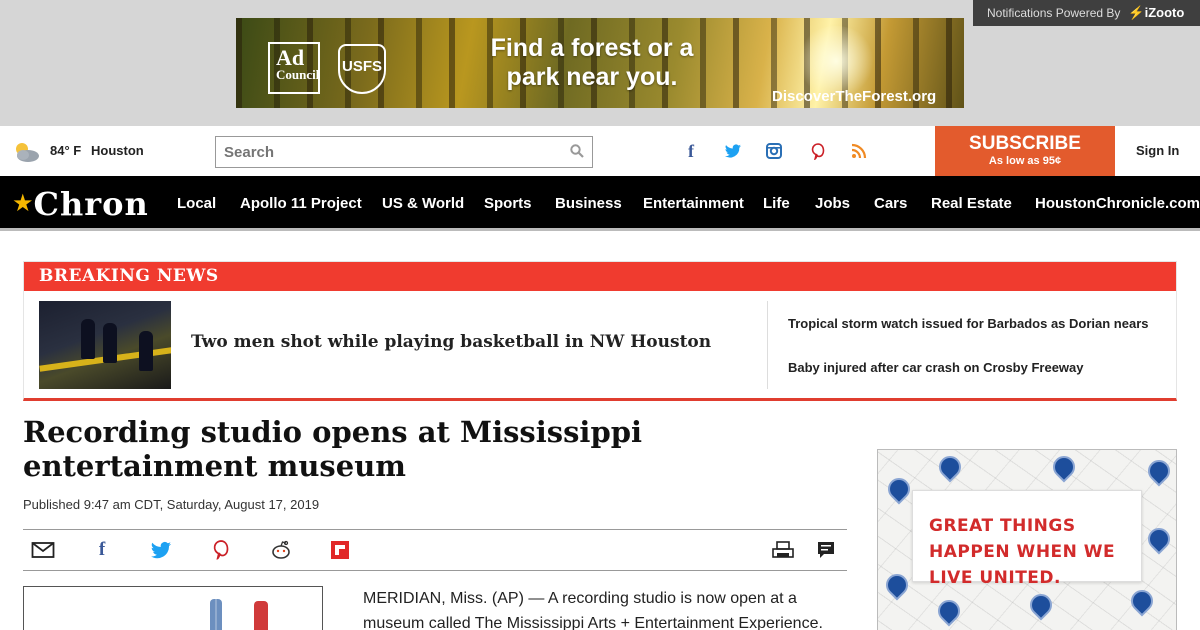 This screenshot has width=1200, height=630. I want to click on search-input, so click(404, 152).